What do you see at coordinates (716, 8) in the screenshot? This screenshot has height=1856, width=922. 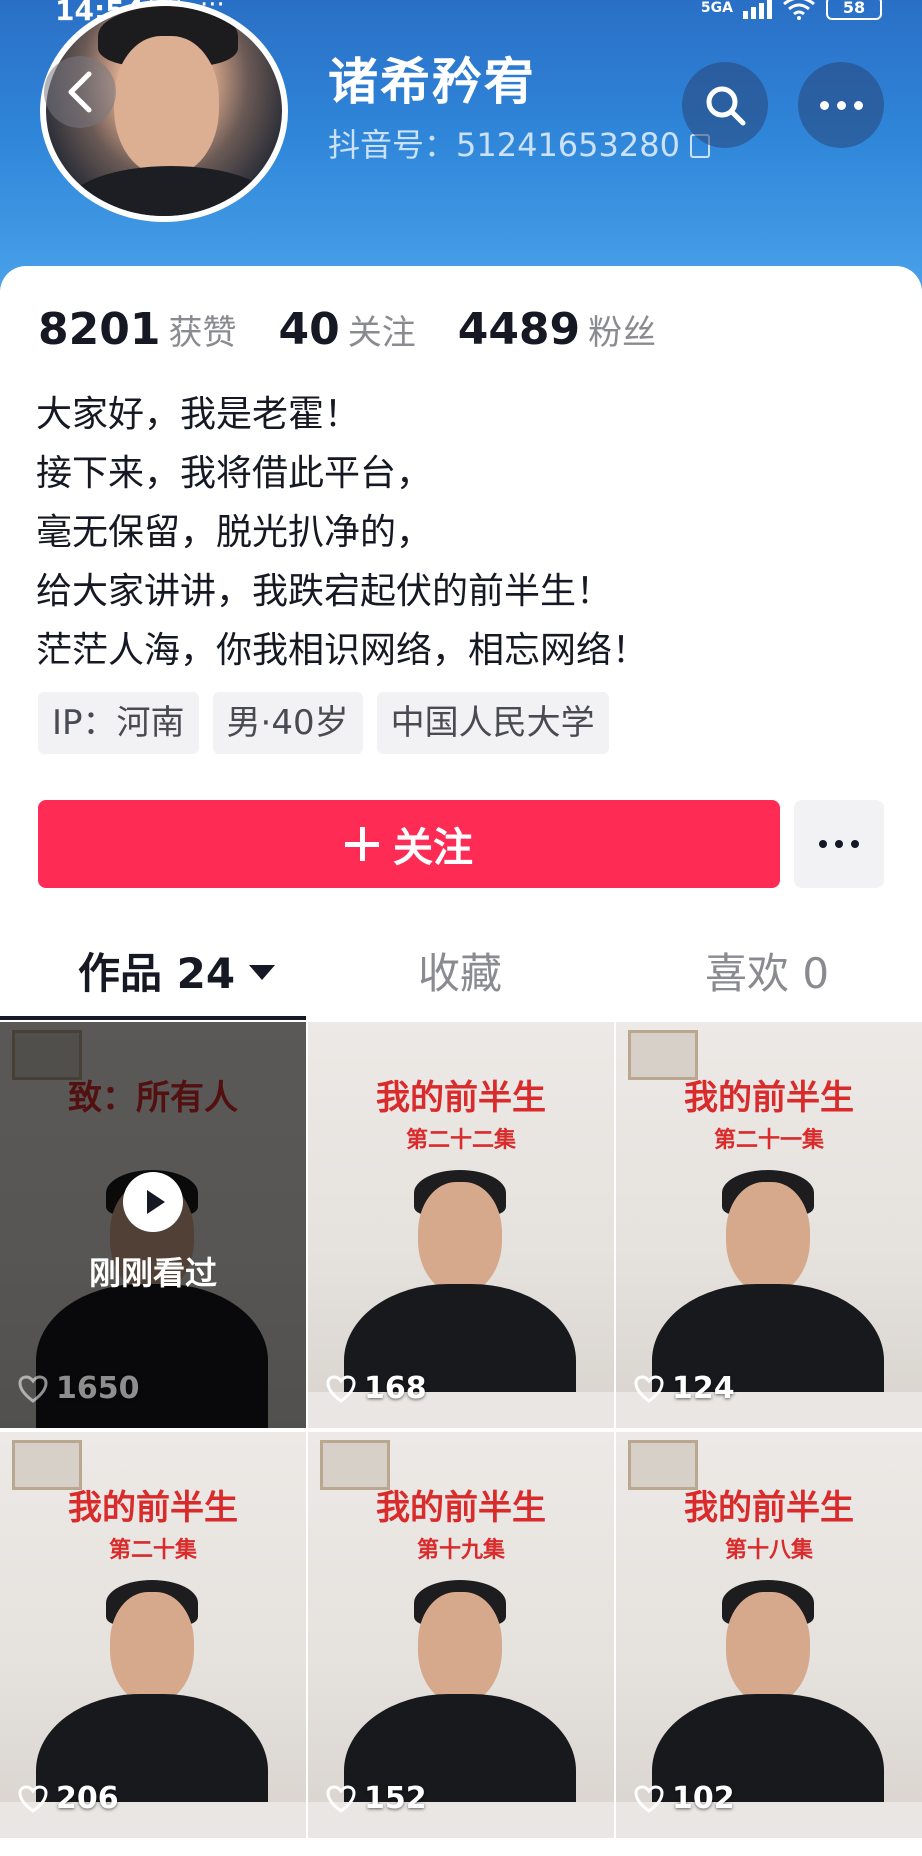 I see `network-type: 5GA` at bounding box center [716, 8].